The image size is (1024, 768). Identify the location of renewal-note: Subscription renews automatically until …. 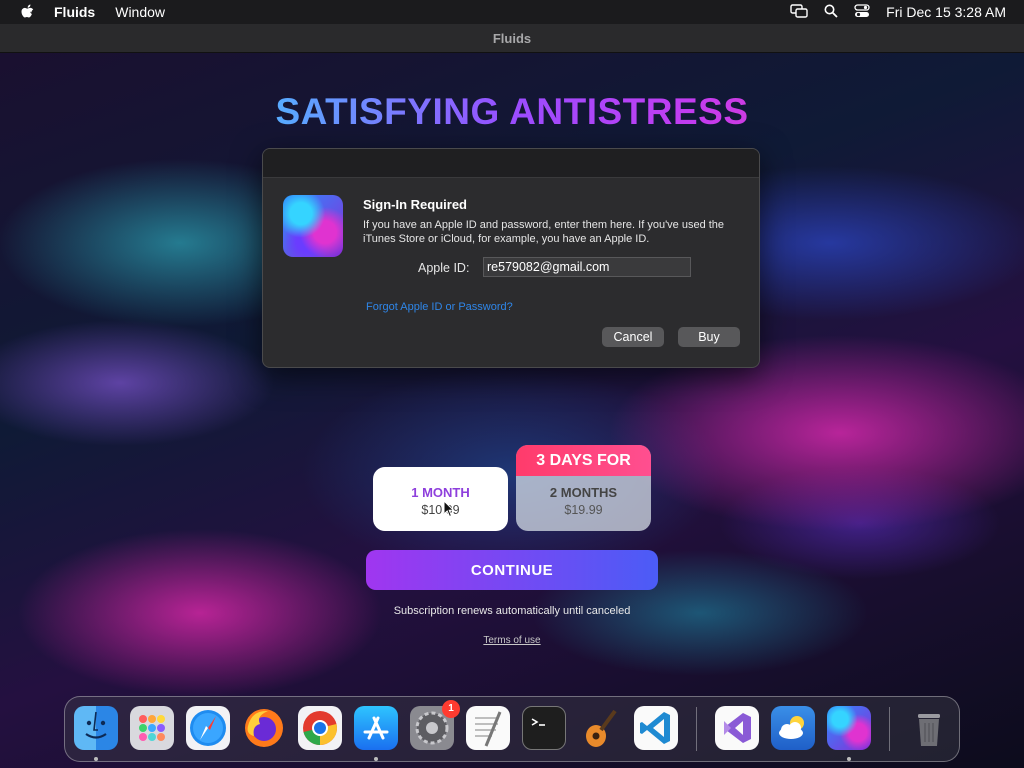
(512, 611).